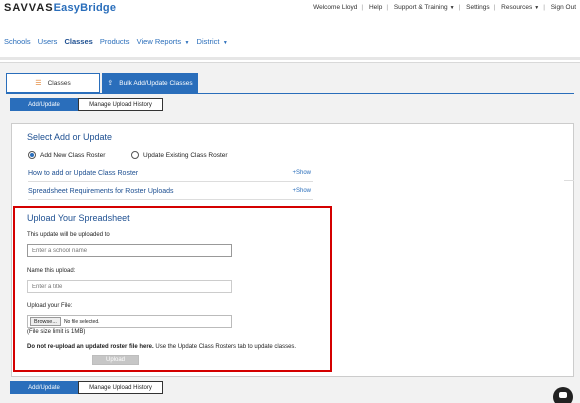 This screenshot has width=580, height=403. What do you see at coordinates (135, 155) in the screenshot?
I see `radio-unselected-icon` at bounding box center [135, 155].